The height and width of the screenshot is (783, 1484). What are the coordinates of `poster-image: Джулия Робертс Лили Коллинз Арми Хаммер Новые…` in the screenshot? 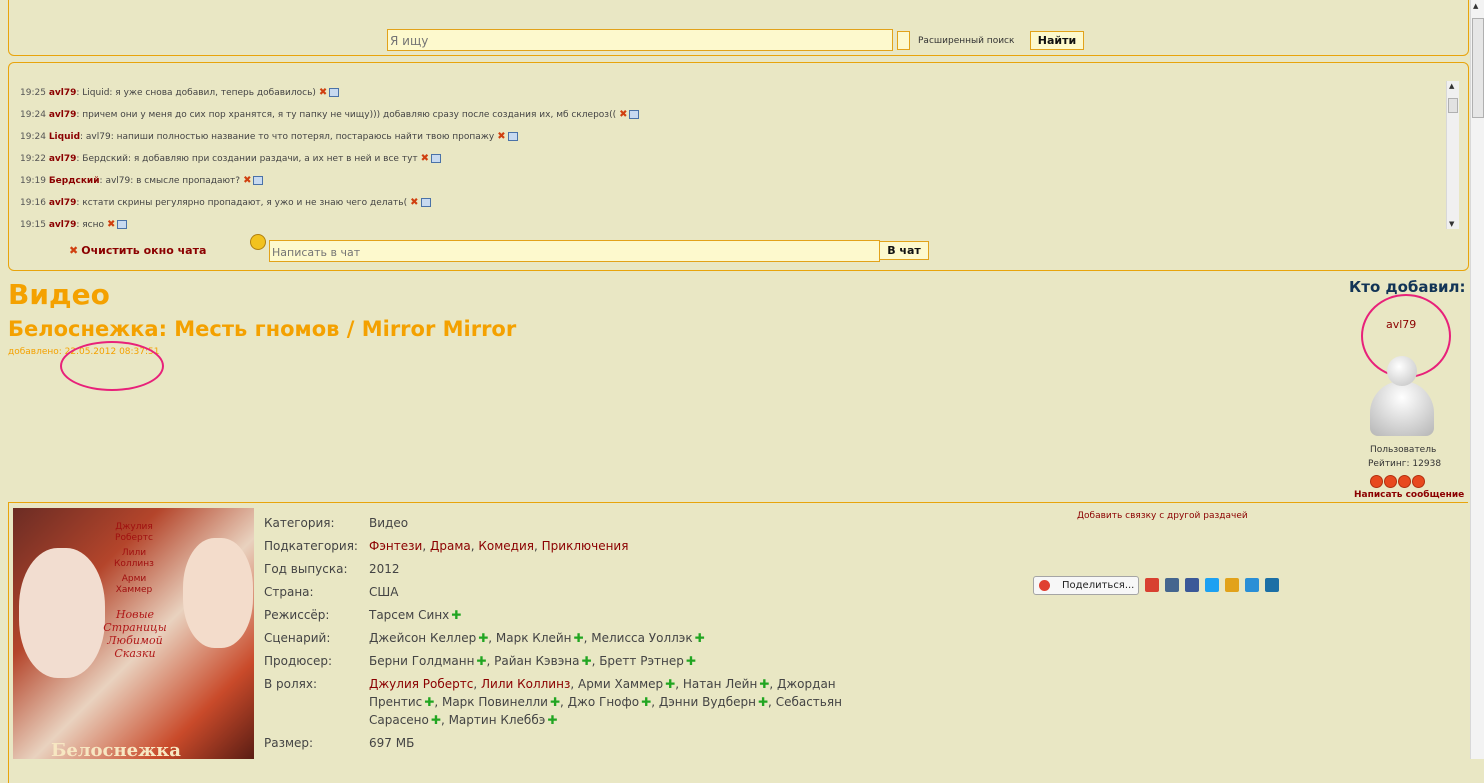 It's located at (133, 633).